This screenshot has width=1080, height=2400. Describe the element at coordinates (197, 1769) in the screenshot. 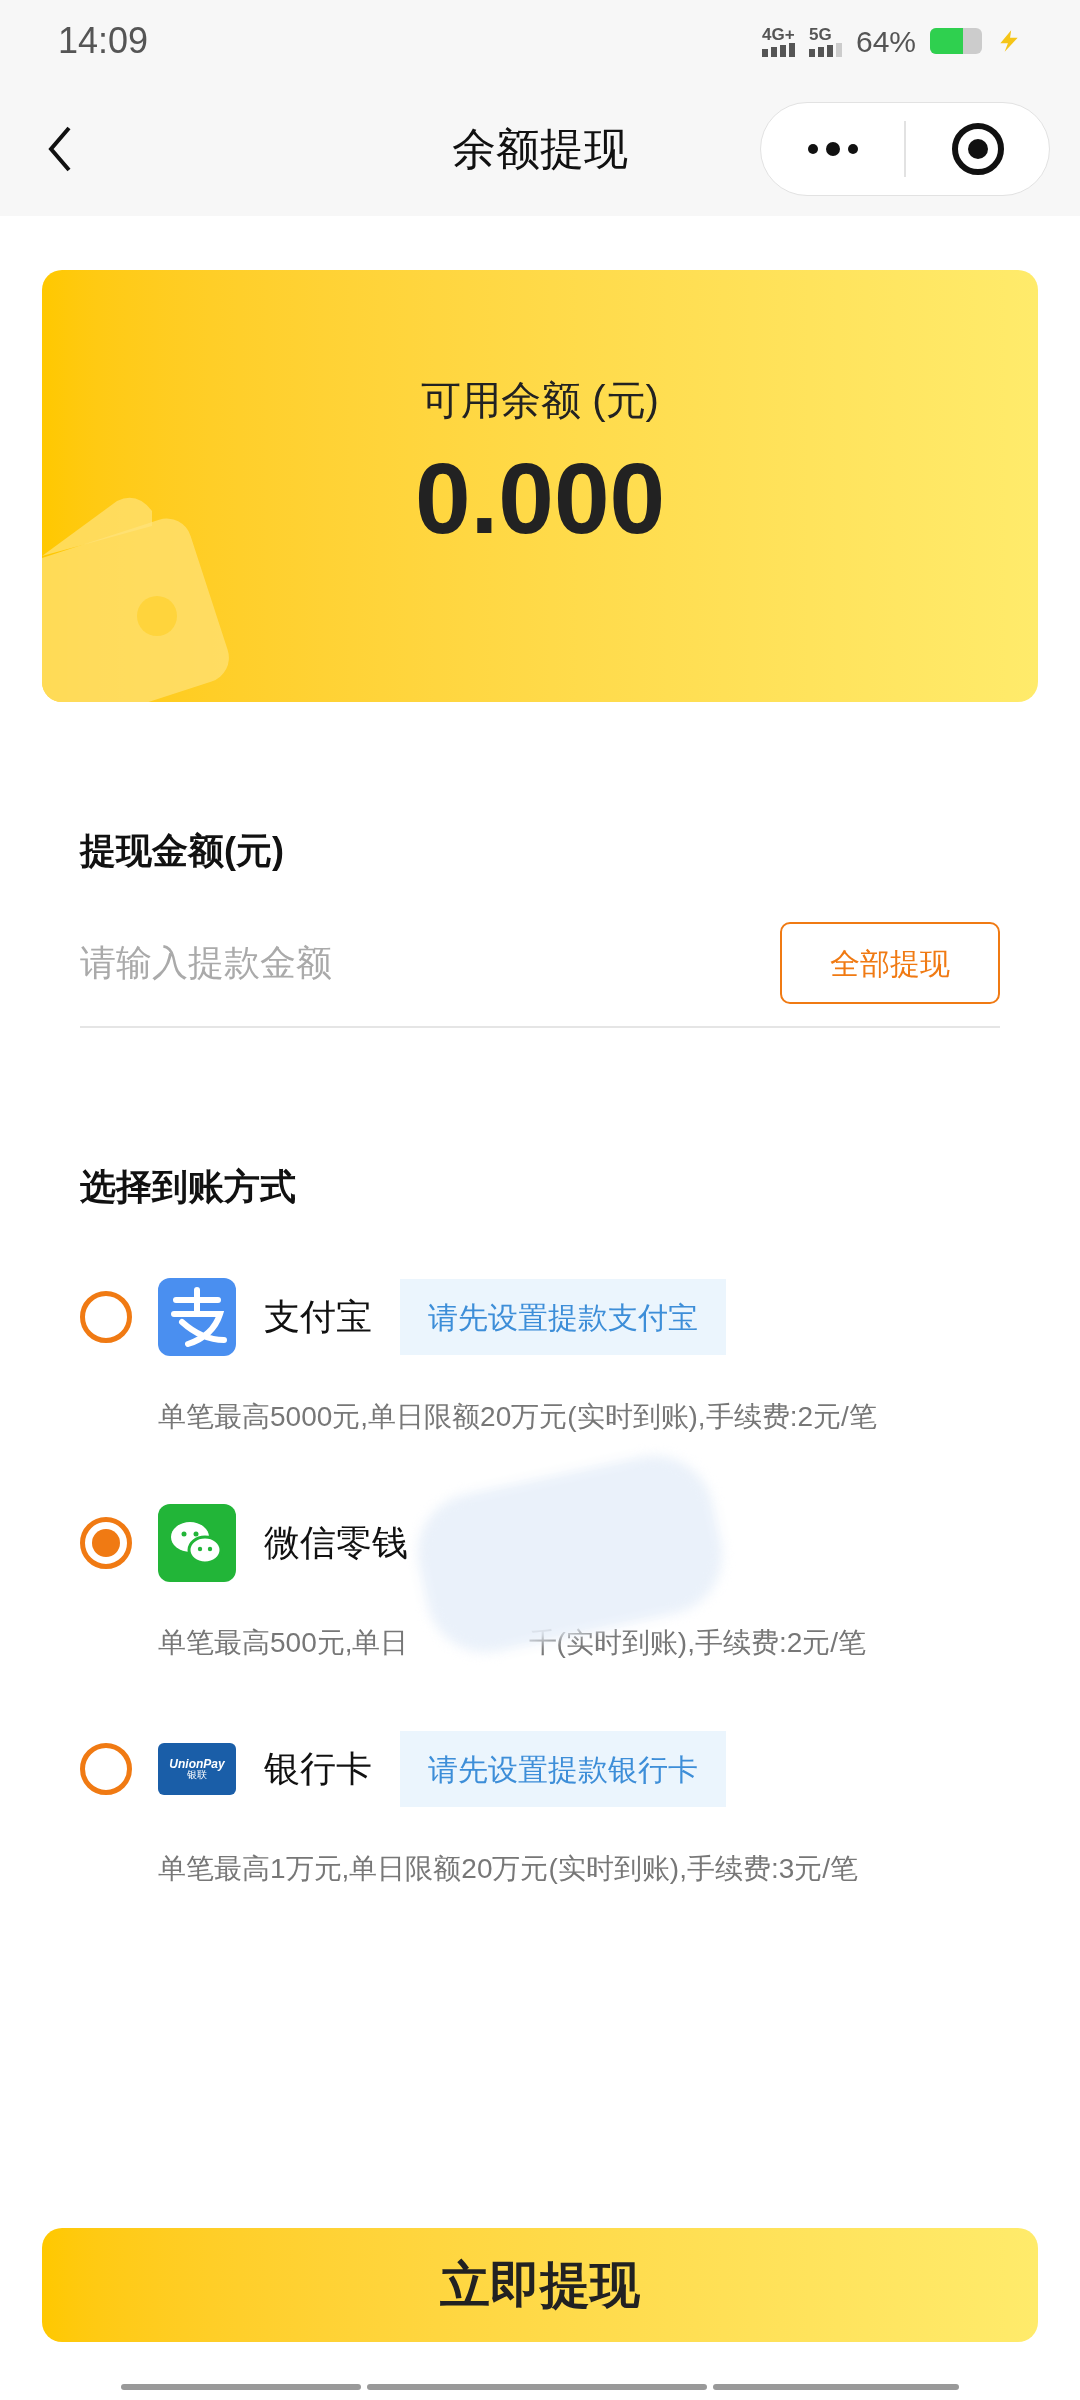

I see `bank-logo: UnionPay 银联` at that location.